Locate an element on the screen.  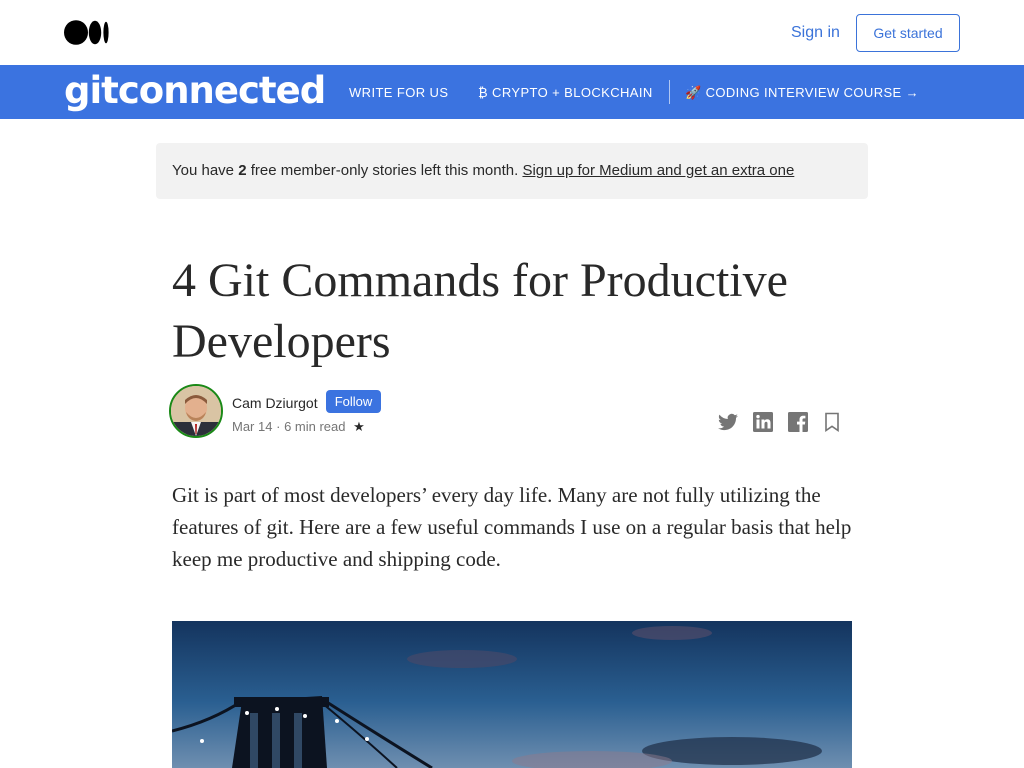
get-started-button: Get started is located at coordinates (908, 33).